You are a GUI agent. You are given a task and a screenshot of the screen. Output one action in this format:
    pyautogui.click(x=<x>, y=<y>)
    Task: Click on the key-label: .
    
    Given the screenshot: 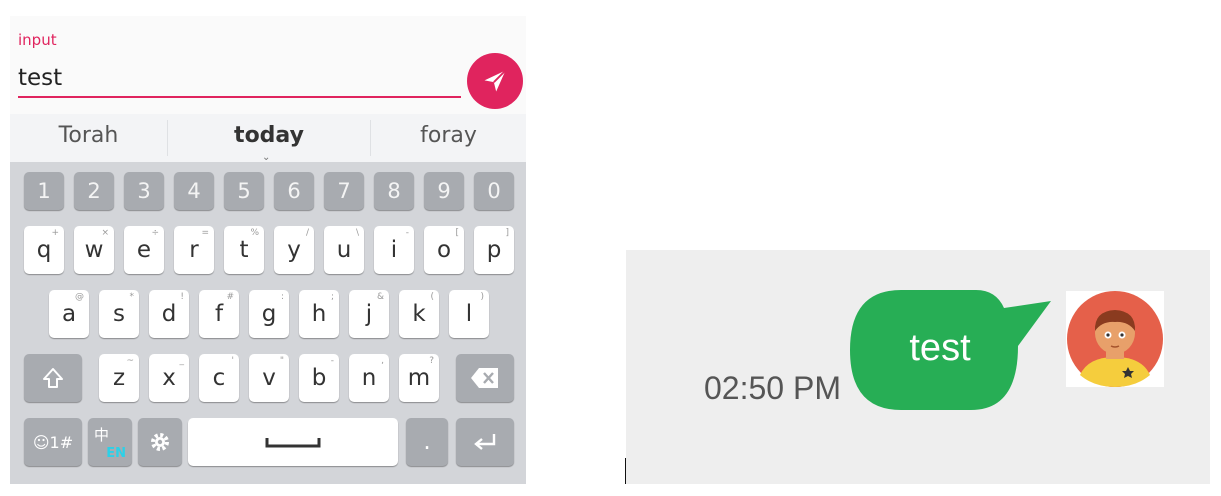 What is the action you would take?
    pyautogui.click(x=427, y=442)
    